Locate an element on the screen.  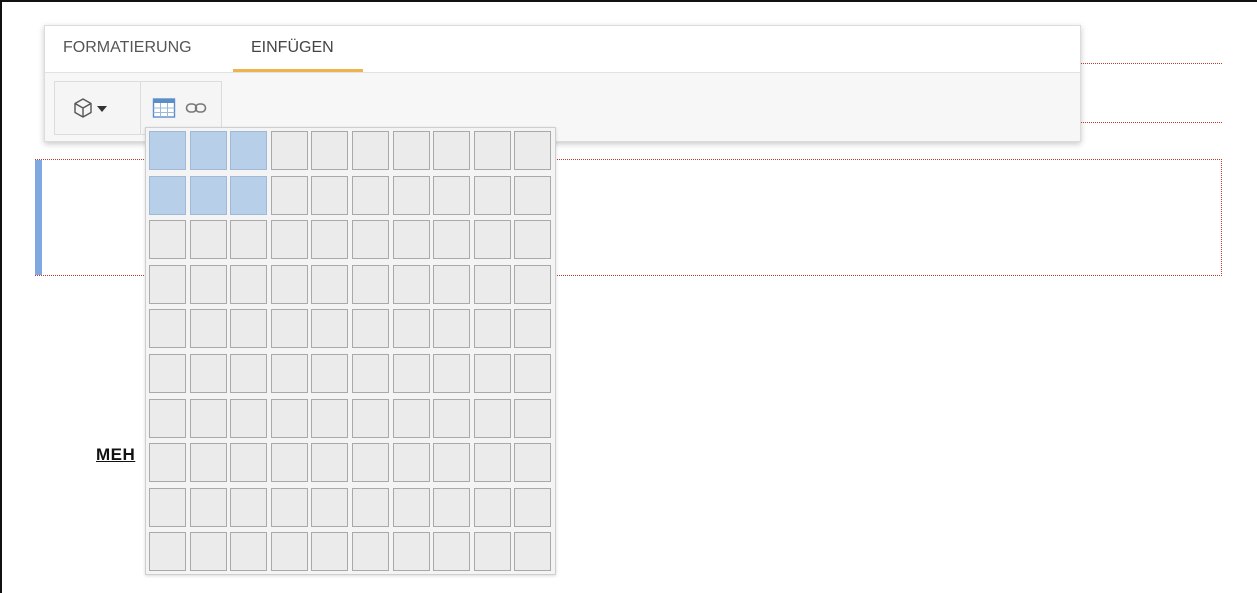
link-icon is located at coordinates (196, 108).